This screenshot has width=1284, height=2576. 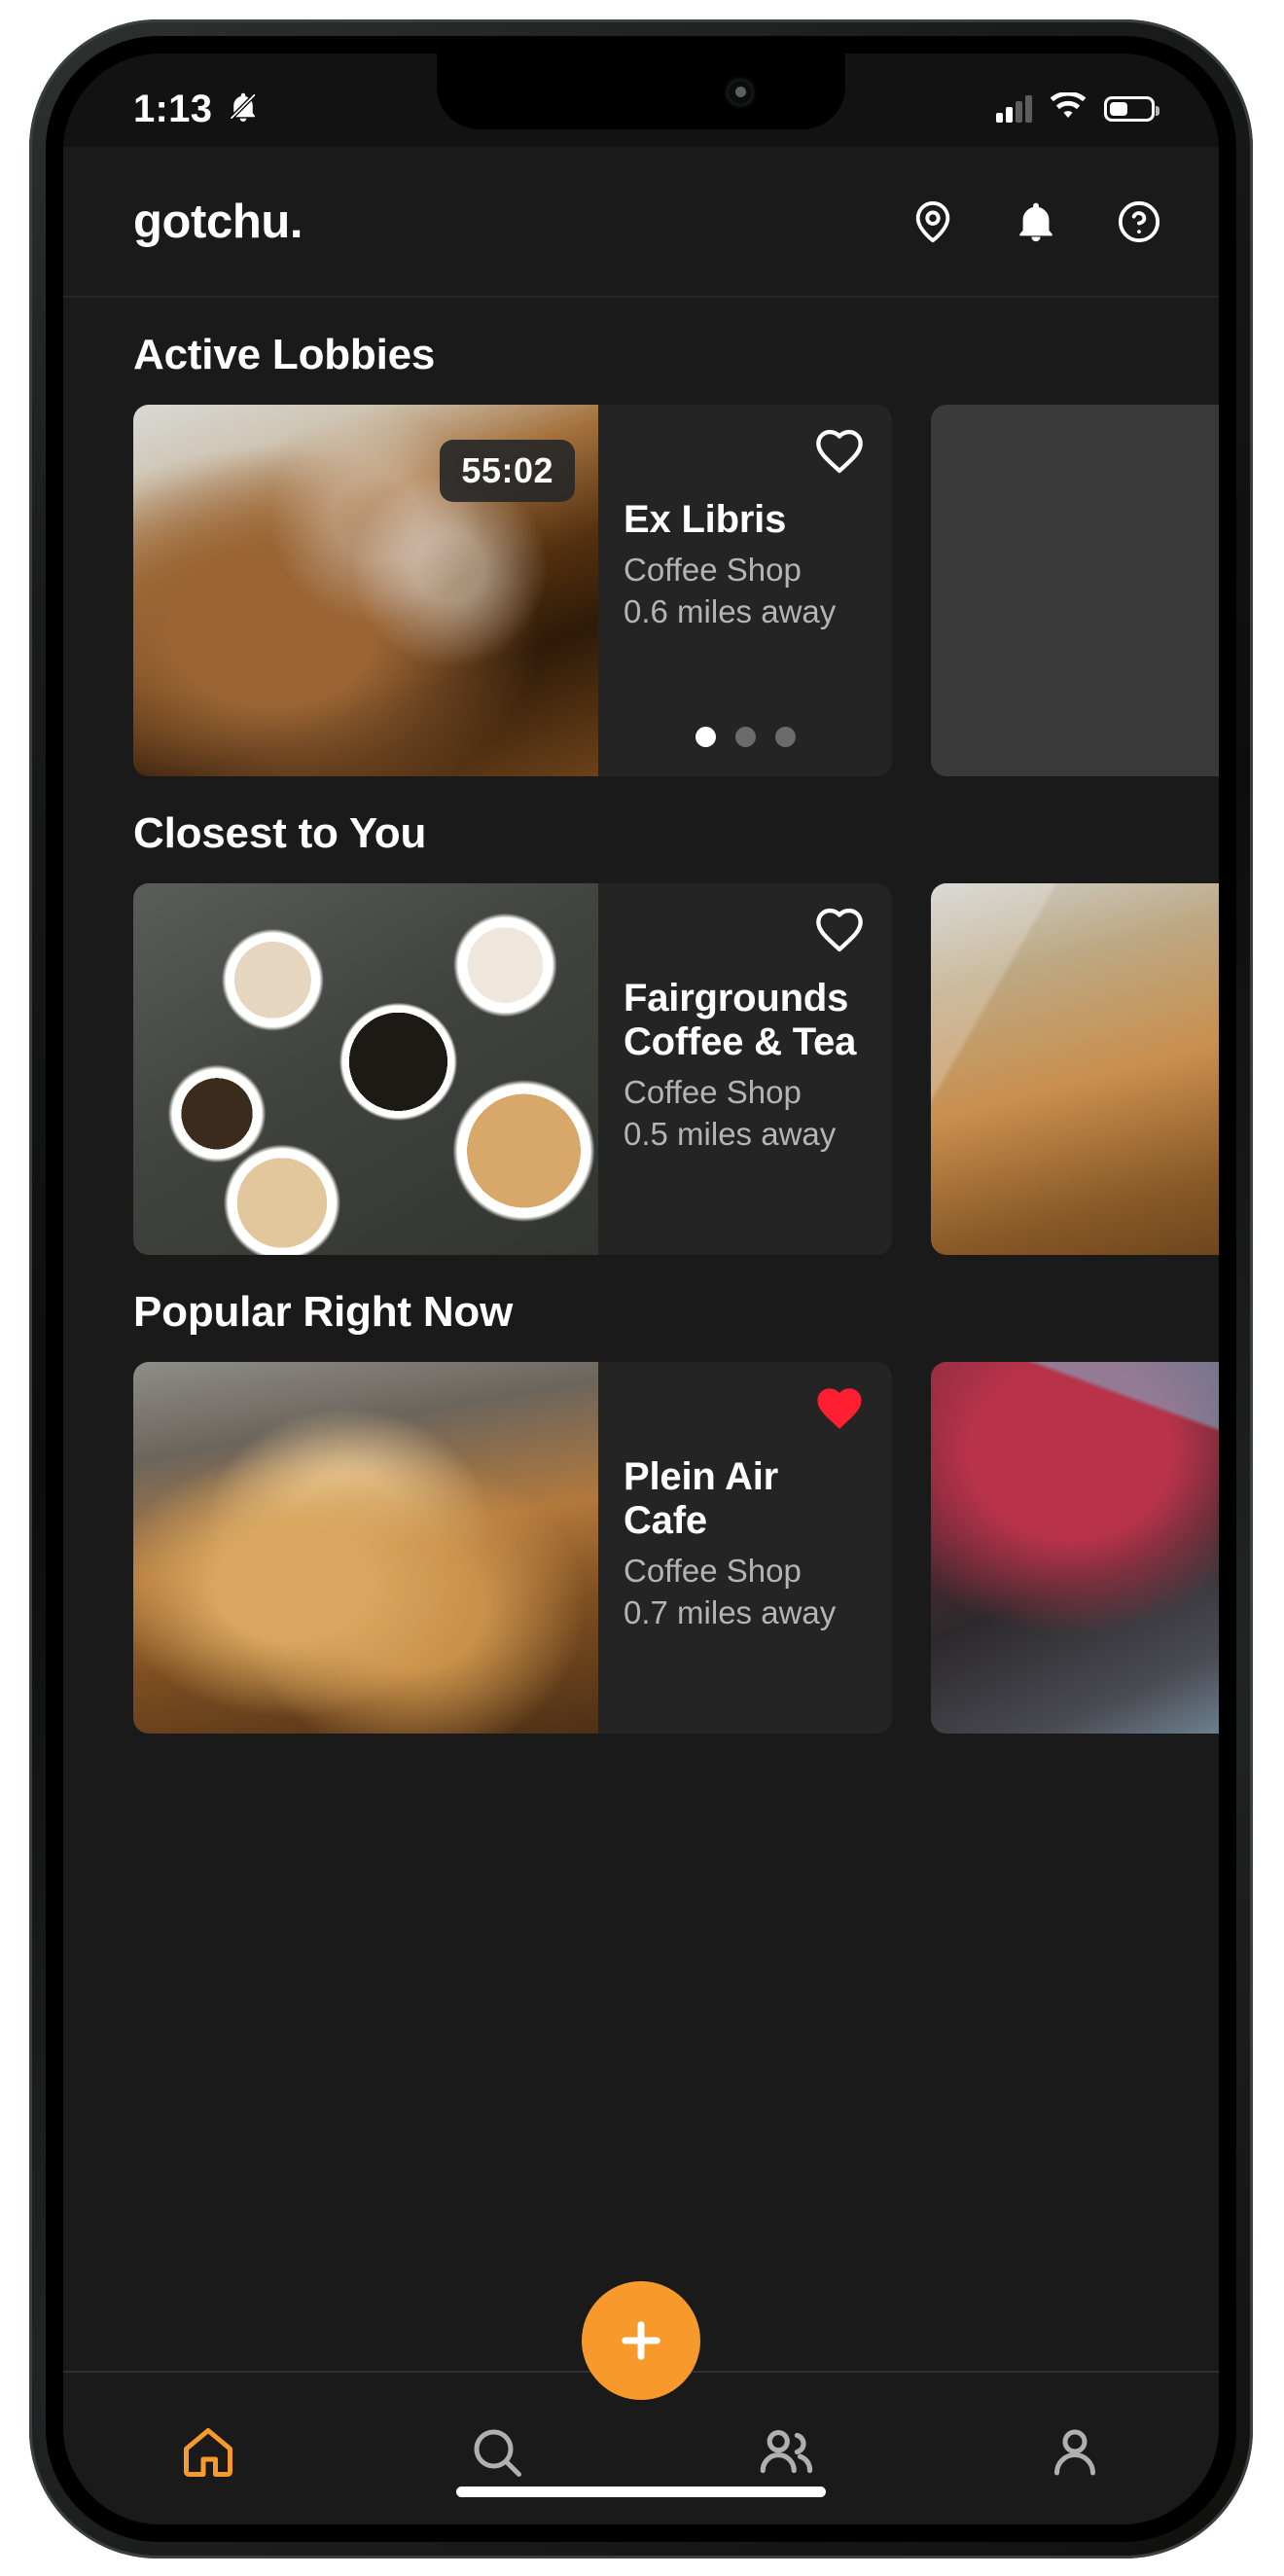 What do you see at coordinates (218, 221) in the screenshot?
I see `app-title: gotchu.` at bounding box center [218, 221].